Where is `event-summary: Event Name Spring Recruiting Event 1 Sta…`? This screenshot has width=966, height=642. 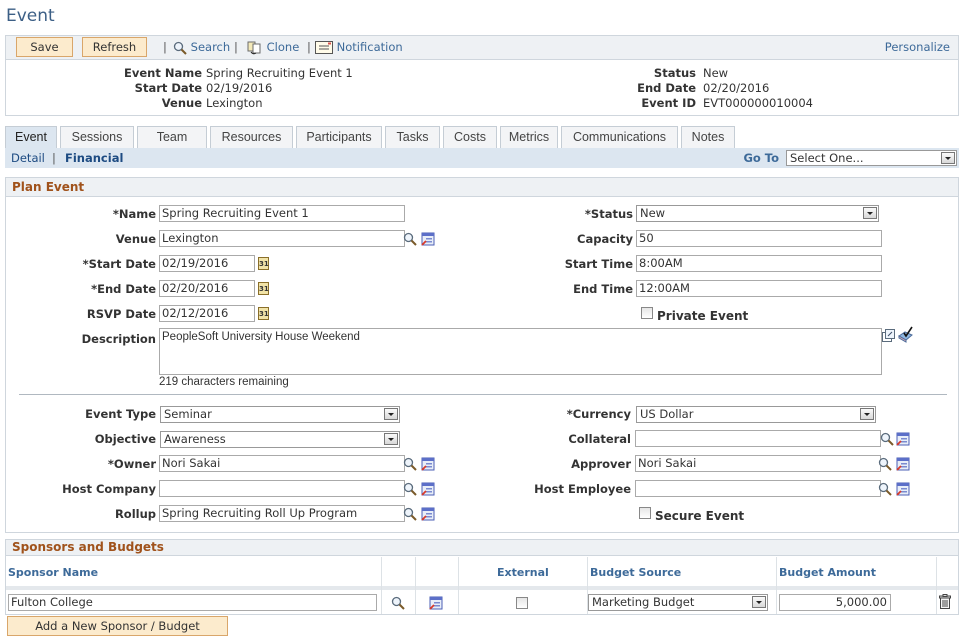
event-summary: Event Name Spring Recruiting Event 1 Sta… is located at coordinates (482, 88).